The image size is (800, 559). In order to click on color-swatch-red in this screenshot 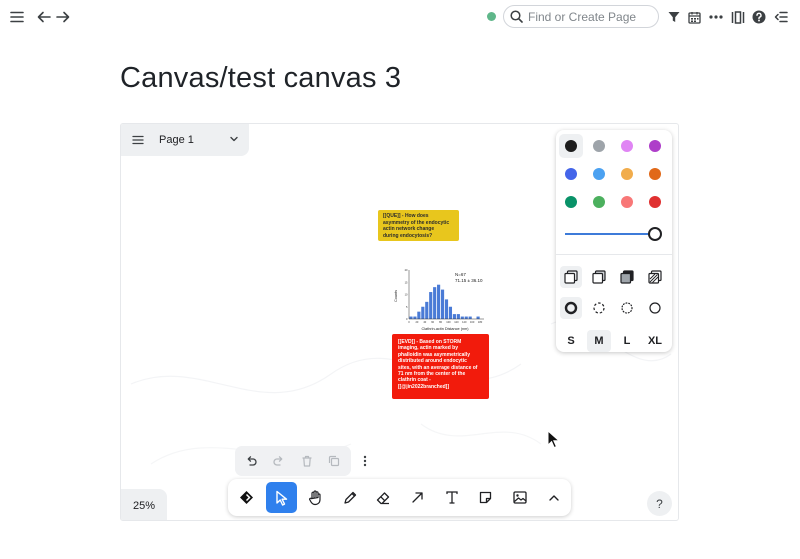, I will do `click(655, 202)`.